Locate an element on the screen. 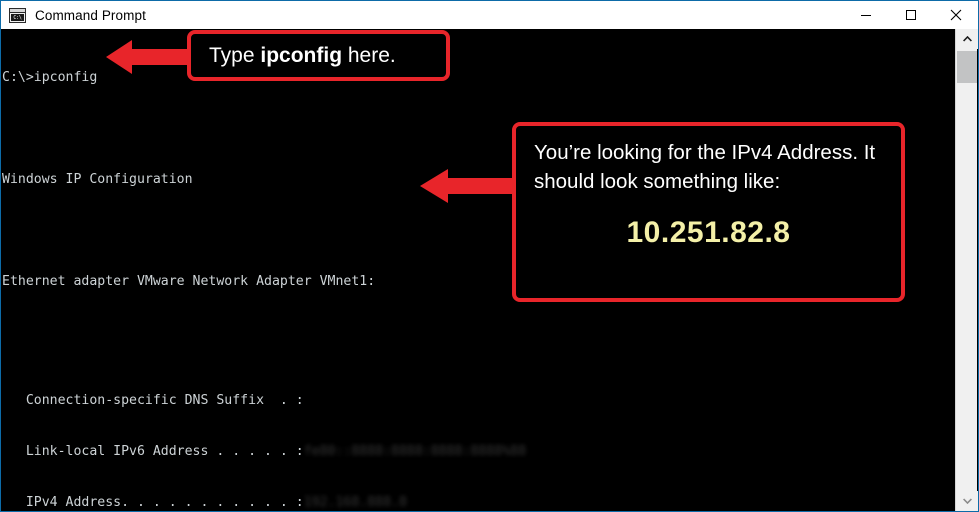 Image resolution: width=979 pixels, height=512 pixels. cmd-icon-glyph: C:\ is located at coordinates (17, 17).